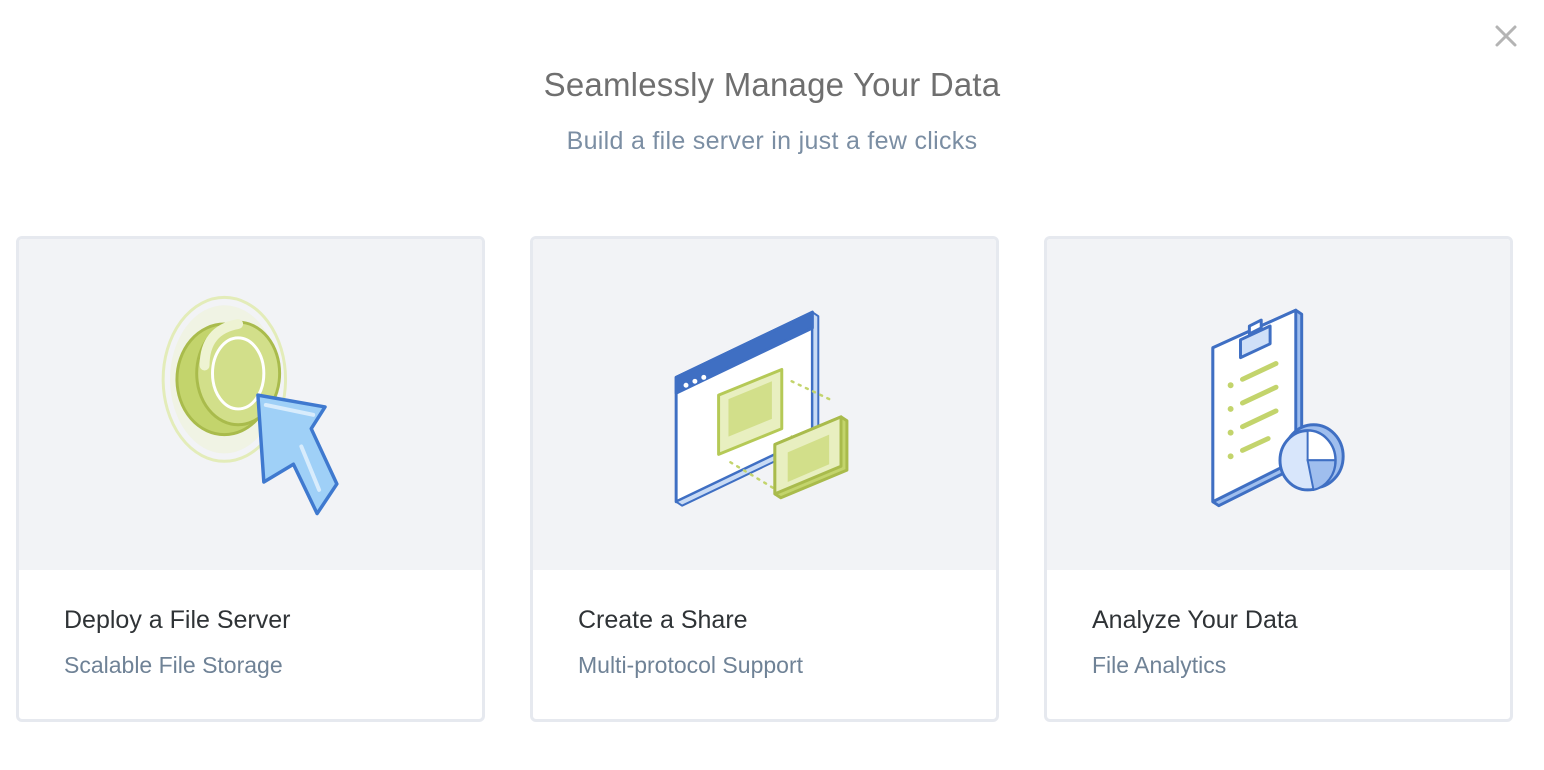 This screenshot has width=1544, height=770. I want to click on card-subtitle: File Analytics, so click(1159, 665).